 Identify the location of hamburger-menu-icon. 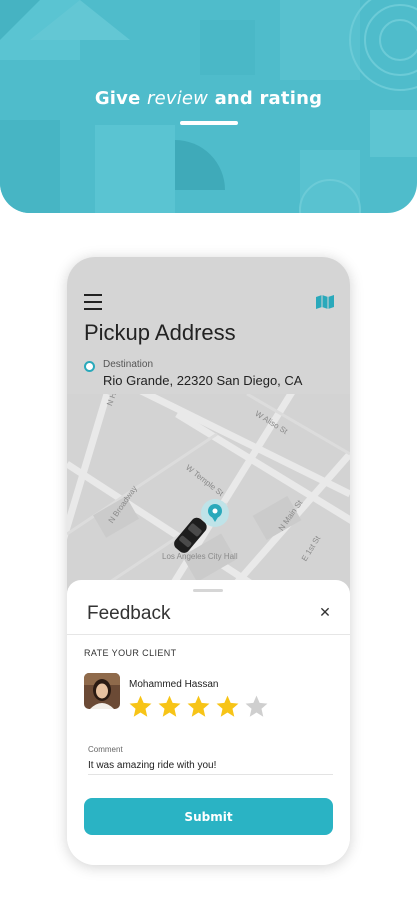
(94, 302).